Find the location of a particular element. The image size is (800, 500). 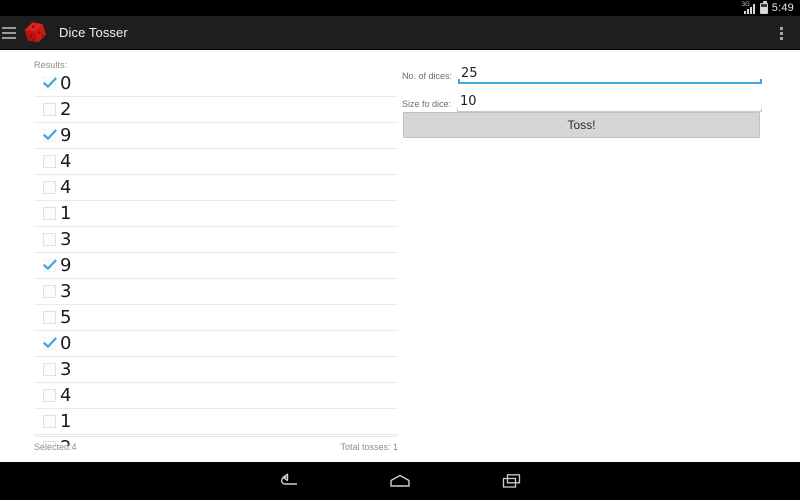

system-nav-bar is located at coordinates (400, 481).